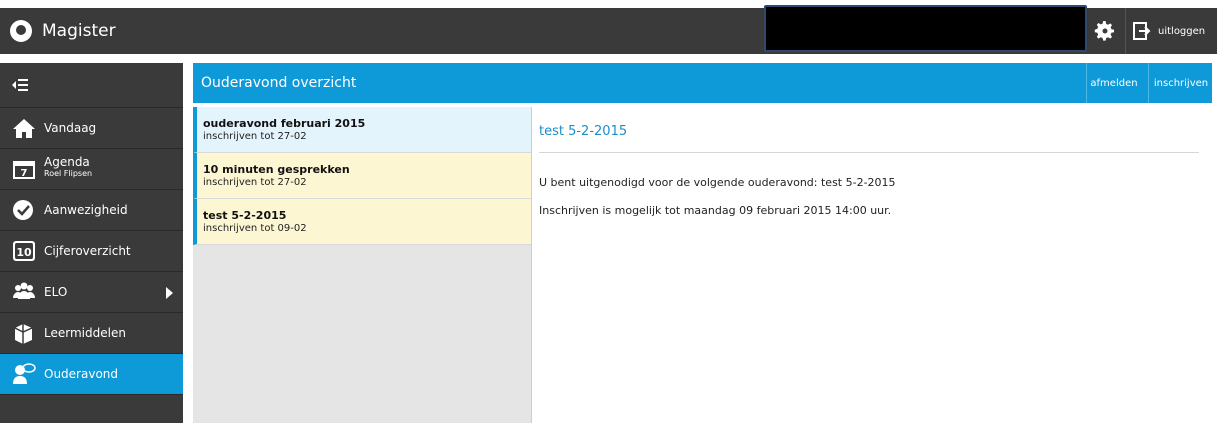 The width and height of the screenshot is (1217, 423). I want to click on sidebar-item-label: Aanwezigheid, so click(86, 210).